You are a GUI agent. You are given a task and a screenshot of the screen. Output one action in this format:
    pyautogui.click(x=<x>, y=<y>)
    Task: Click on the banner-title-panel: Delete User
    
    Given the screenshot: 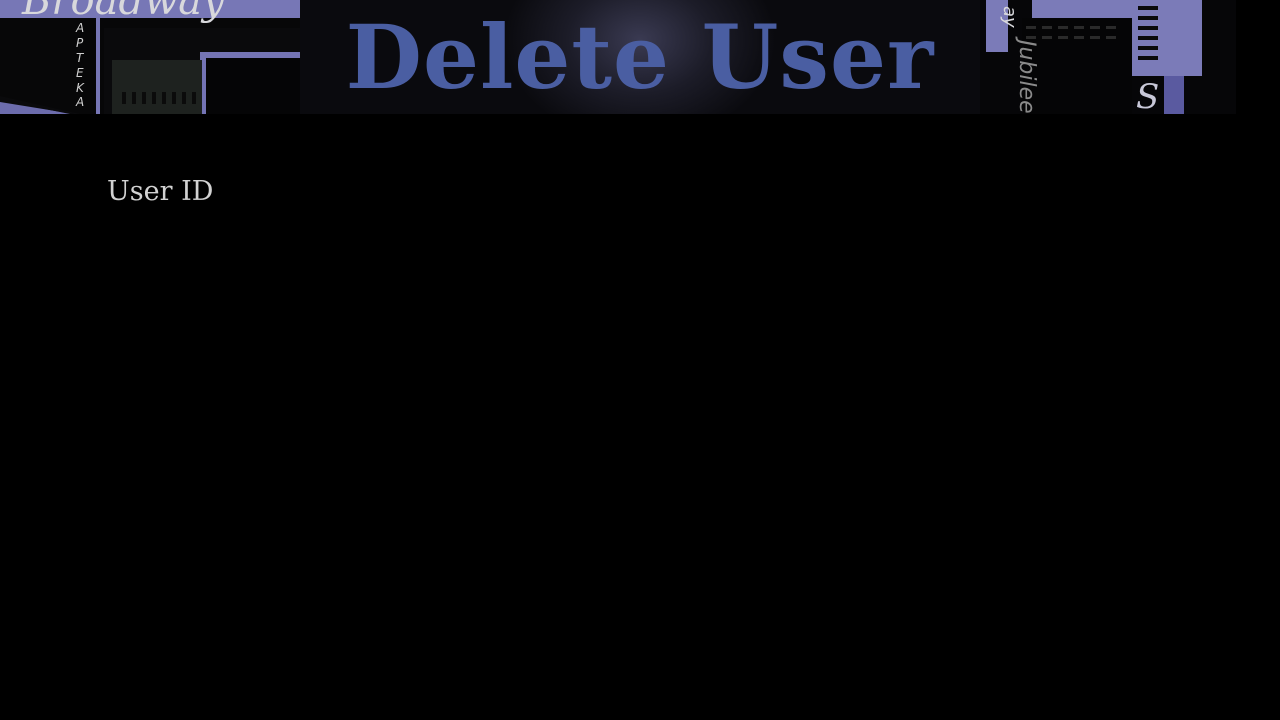 What is the action you would take?
    pyautogui.click(x=640, y=57)
    